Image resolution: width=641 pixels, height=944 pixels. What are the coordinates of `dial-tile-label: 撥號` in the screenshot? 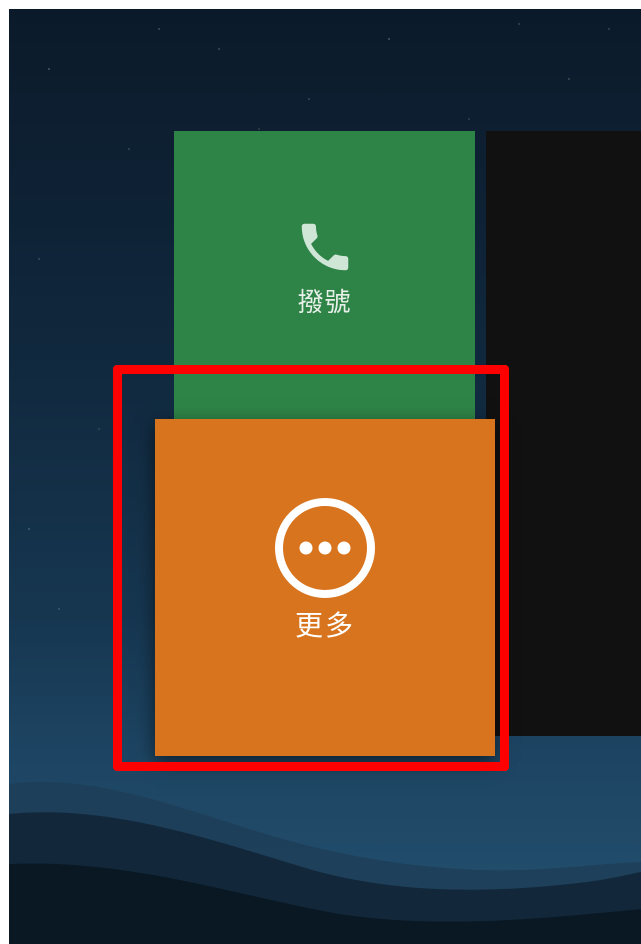 It's located at (324, 302).